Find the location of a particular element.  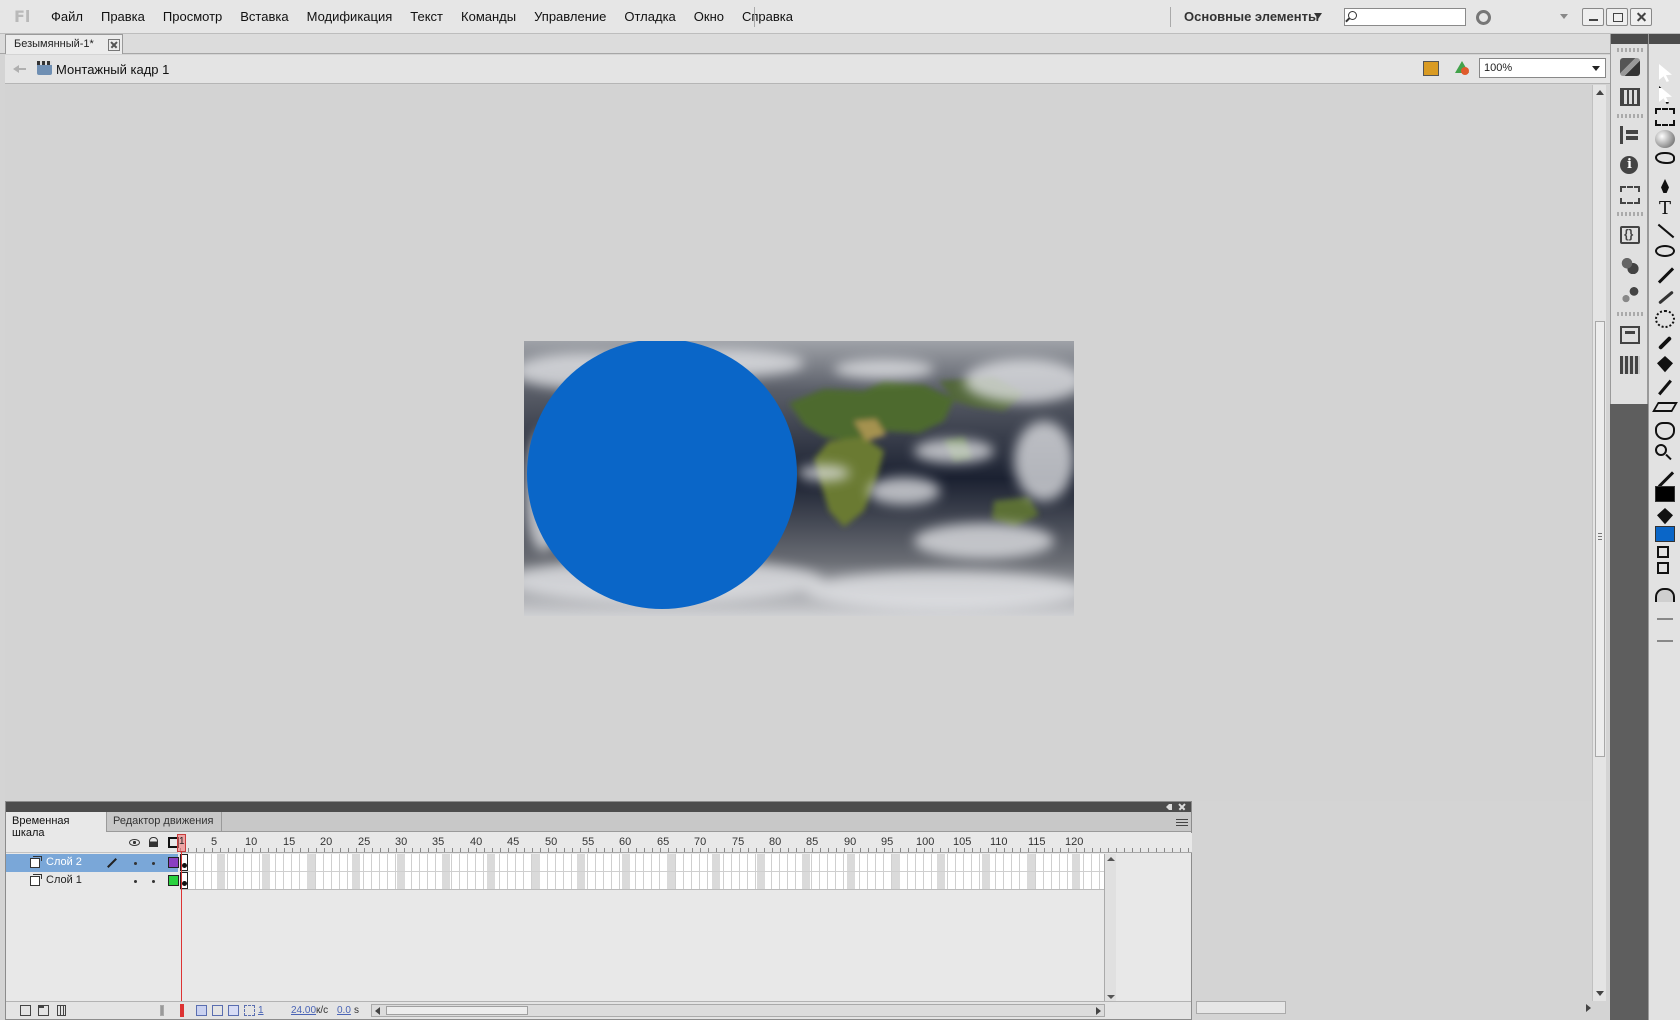

selection-tool-icon is located at coordinates (1665, 73).